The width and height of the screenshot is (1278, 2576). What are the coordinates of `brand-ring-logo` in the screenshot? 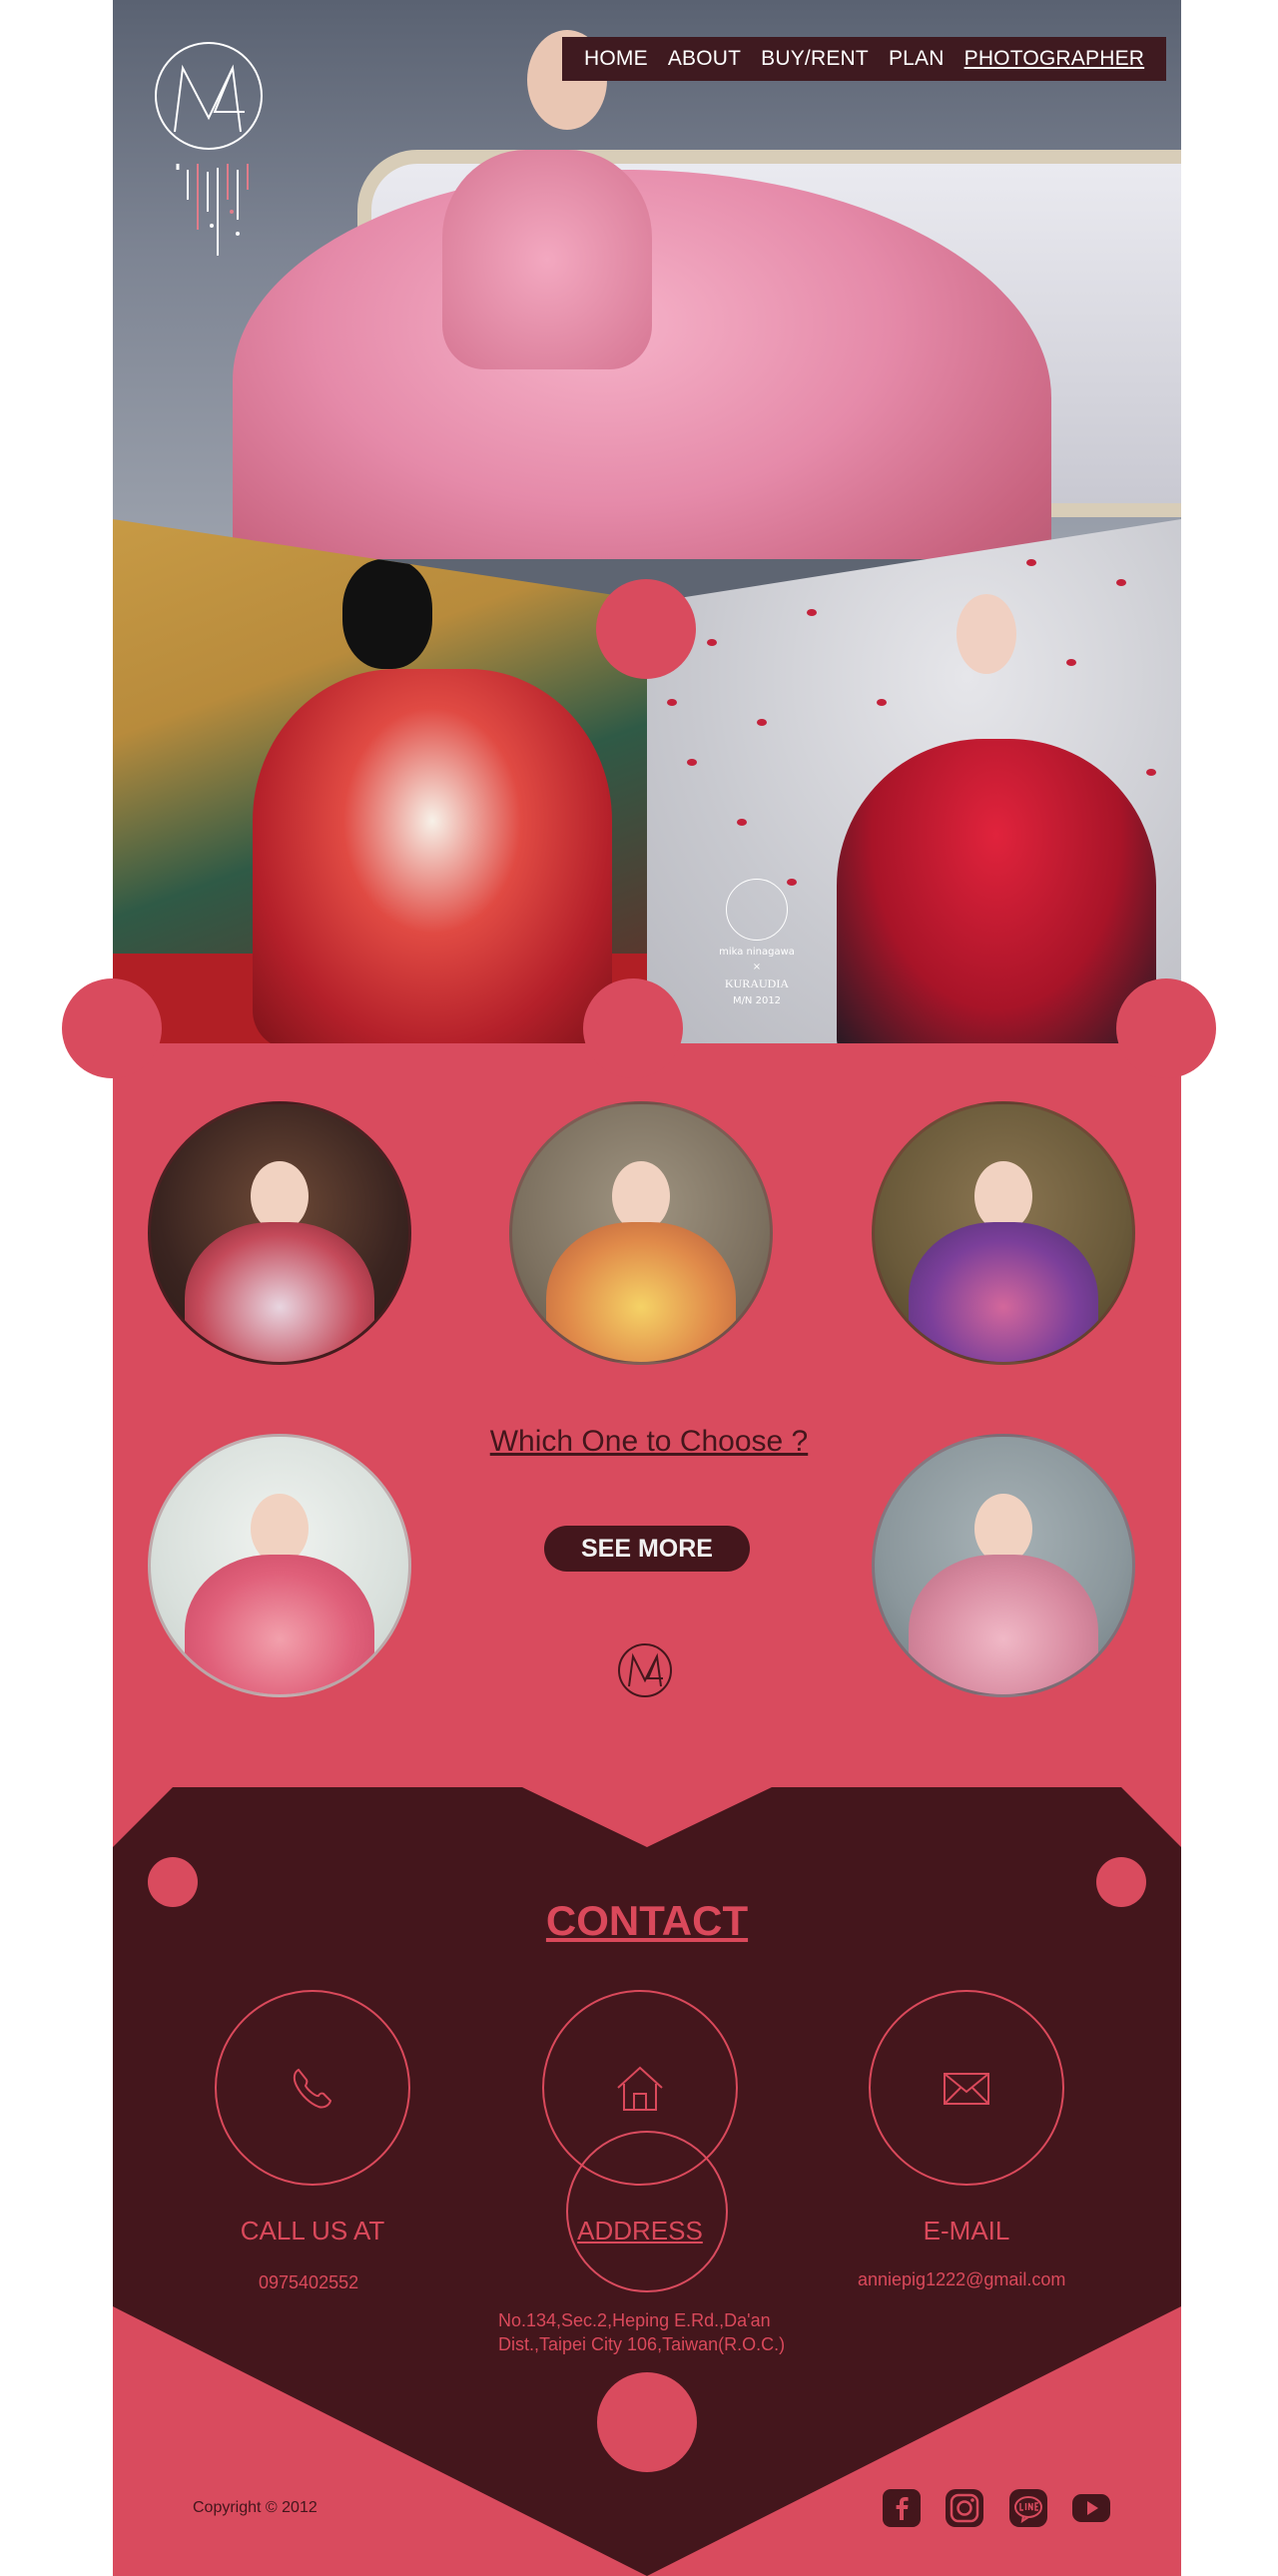 It's located at (757, 910).